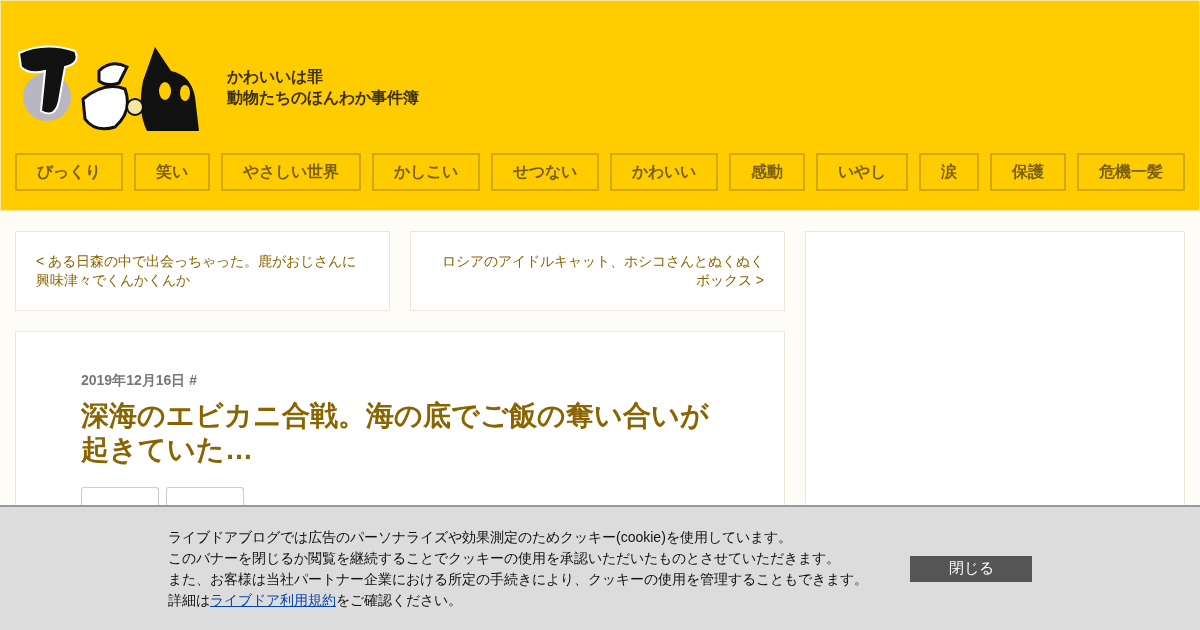 This screenshot has width=1200, height=630. Describe the element at coordinates (291, 172) in the screenshot. I see `category-link: やさしい世界` at that location.